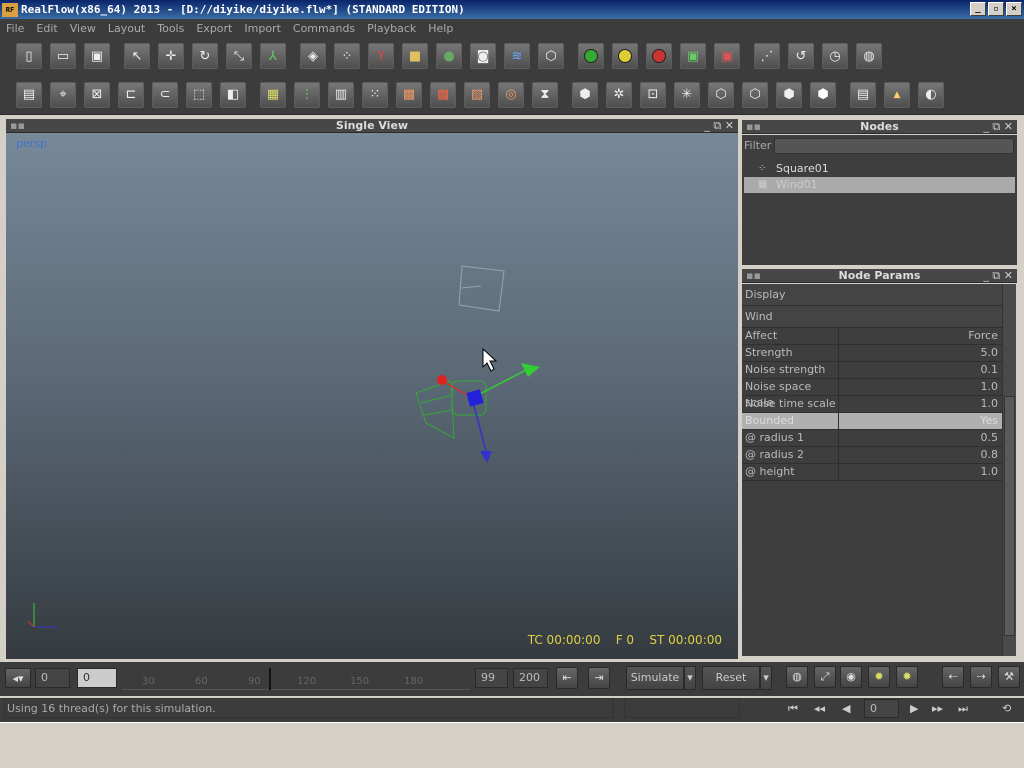  What do you see at coordinates (690, 678) in the screenshot?
I see `simulate-dropdown-icon: ▾` at bounding box center [690, 678].